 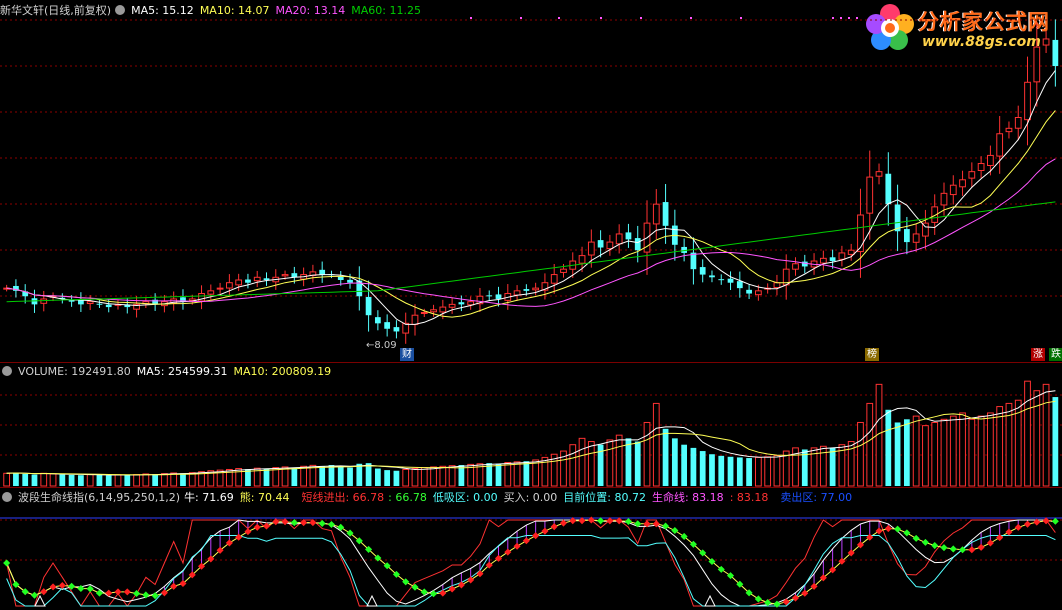 What do you see at coordinates (74, 371) in the screenshot?
I see `volume-readout: VOLUME: 192491.80` at bounding box center [74, 371].